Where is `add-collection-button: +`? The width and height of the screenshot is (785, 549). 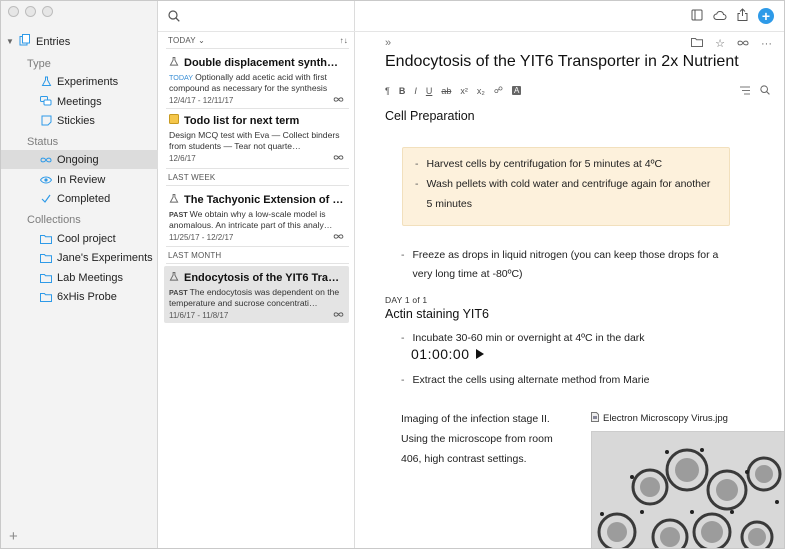 add-collection-button: + is located at coordinates (13, 536).